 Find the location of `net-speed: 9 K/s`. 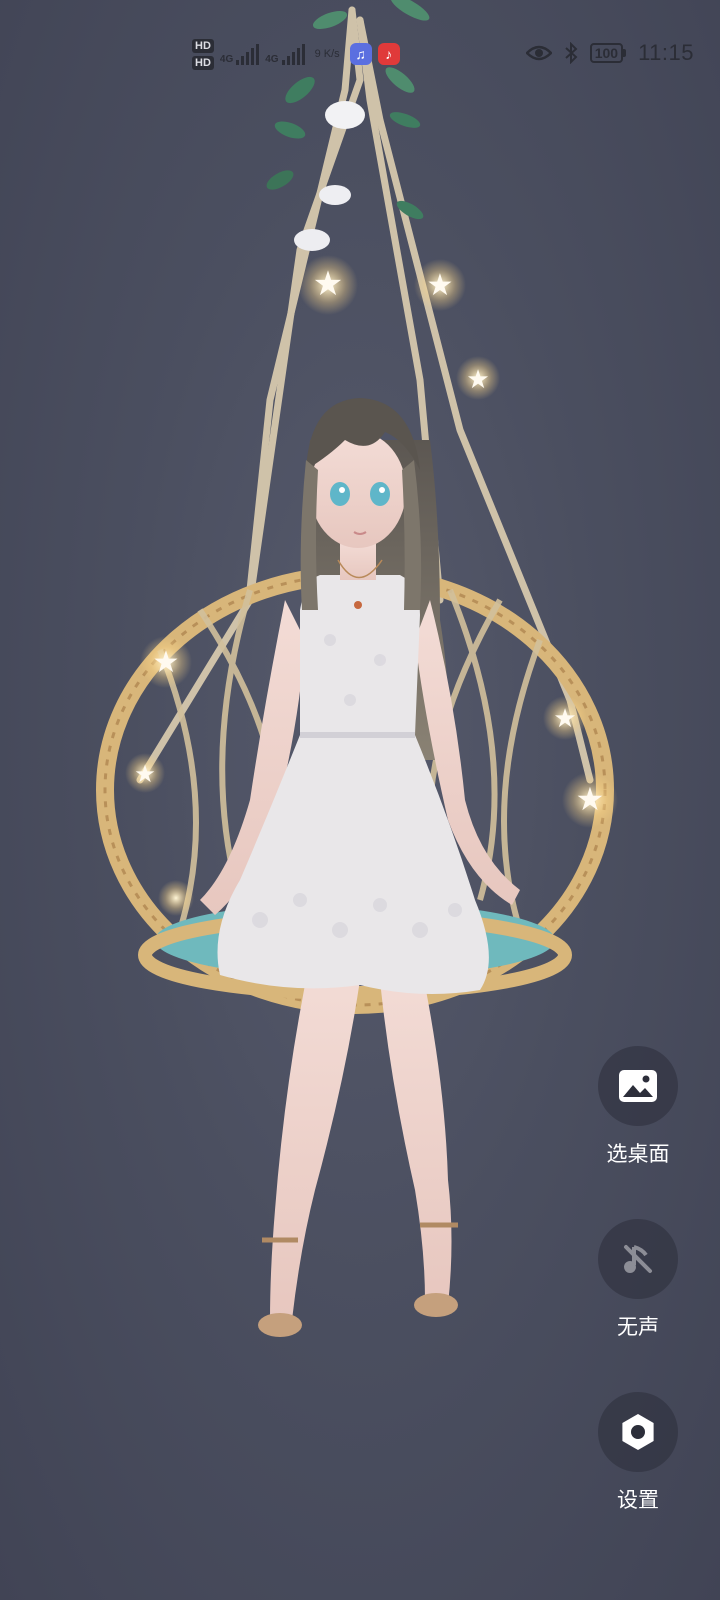

net-speed: 9 K/s is located at coordinates (327, 53).